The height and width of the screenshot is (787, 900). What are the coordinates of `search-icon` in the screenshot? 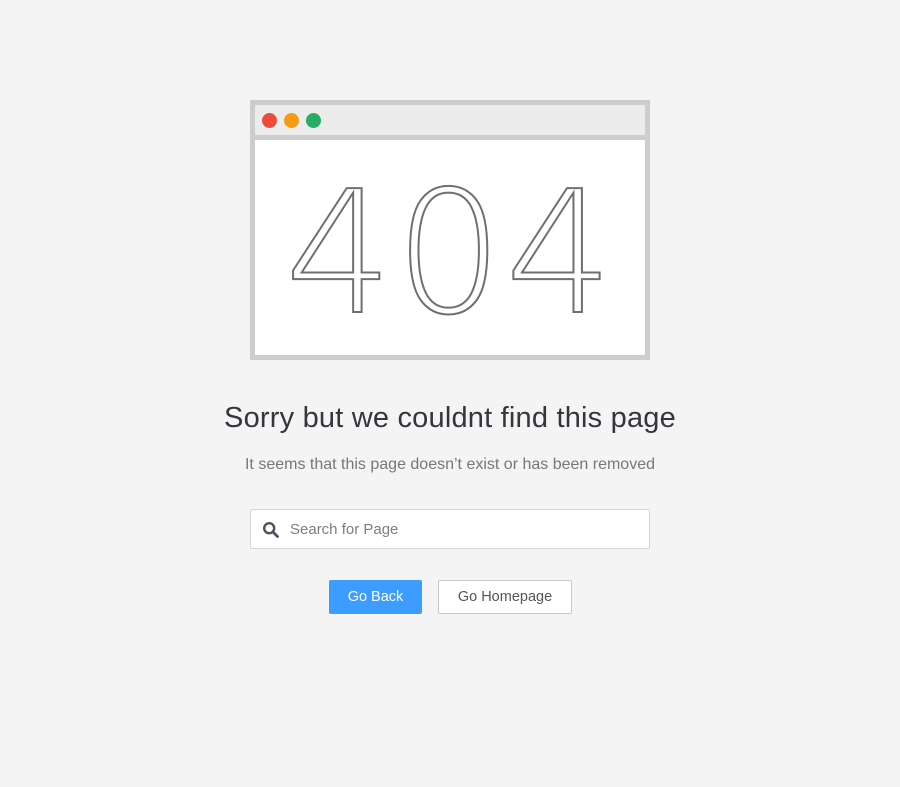 It's located at (270, 529).